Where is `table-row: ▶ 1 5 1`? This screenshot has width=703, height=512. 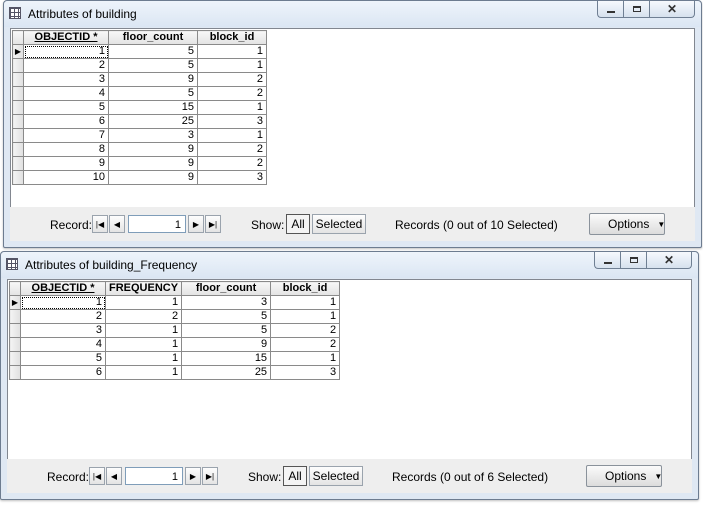
table-row: ▶ 1 5 1 is located at coordinates (139, 51).